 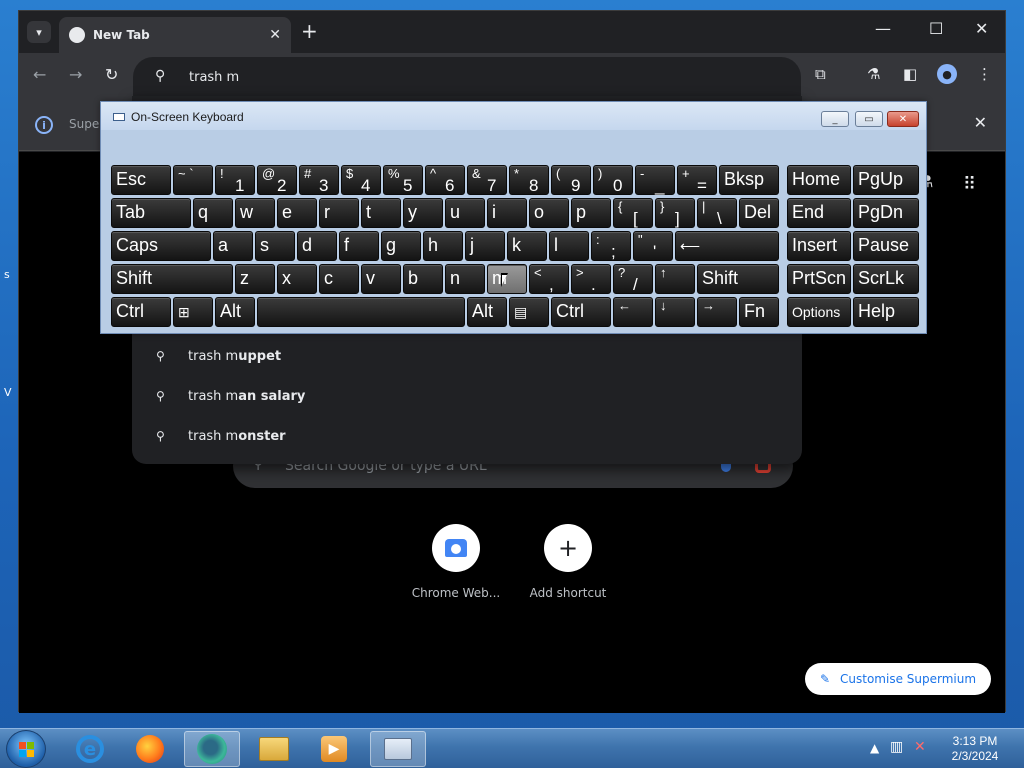 I want to click on taskbar-internet-explorer: e, so click(x=90, y=749).